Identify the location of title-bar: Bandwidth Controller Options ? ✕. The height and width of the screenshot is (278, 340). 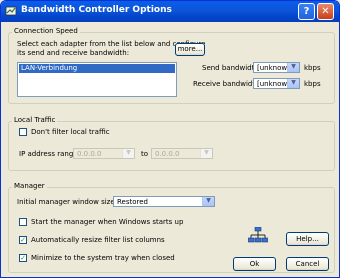
(170, 11).